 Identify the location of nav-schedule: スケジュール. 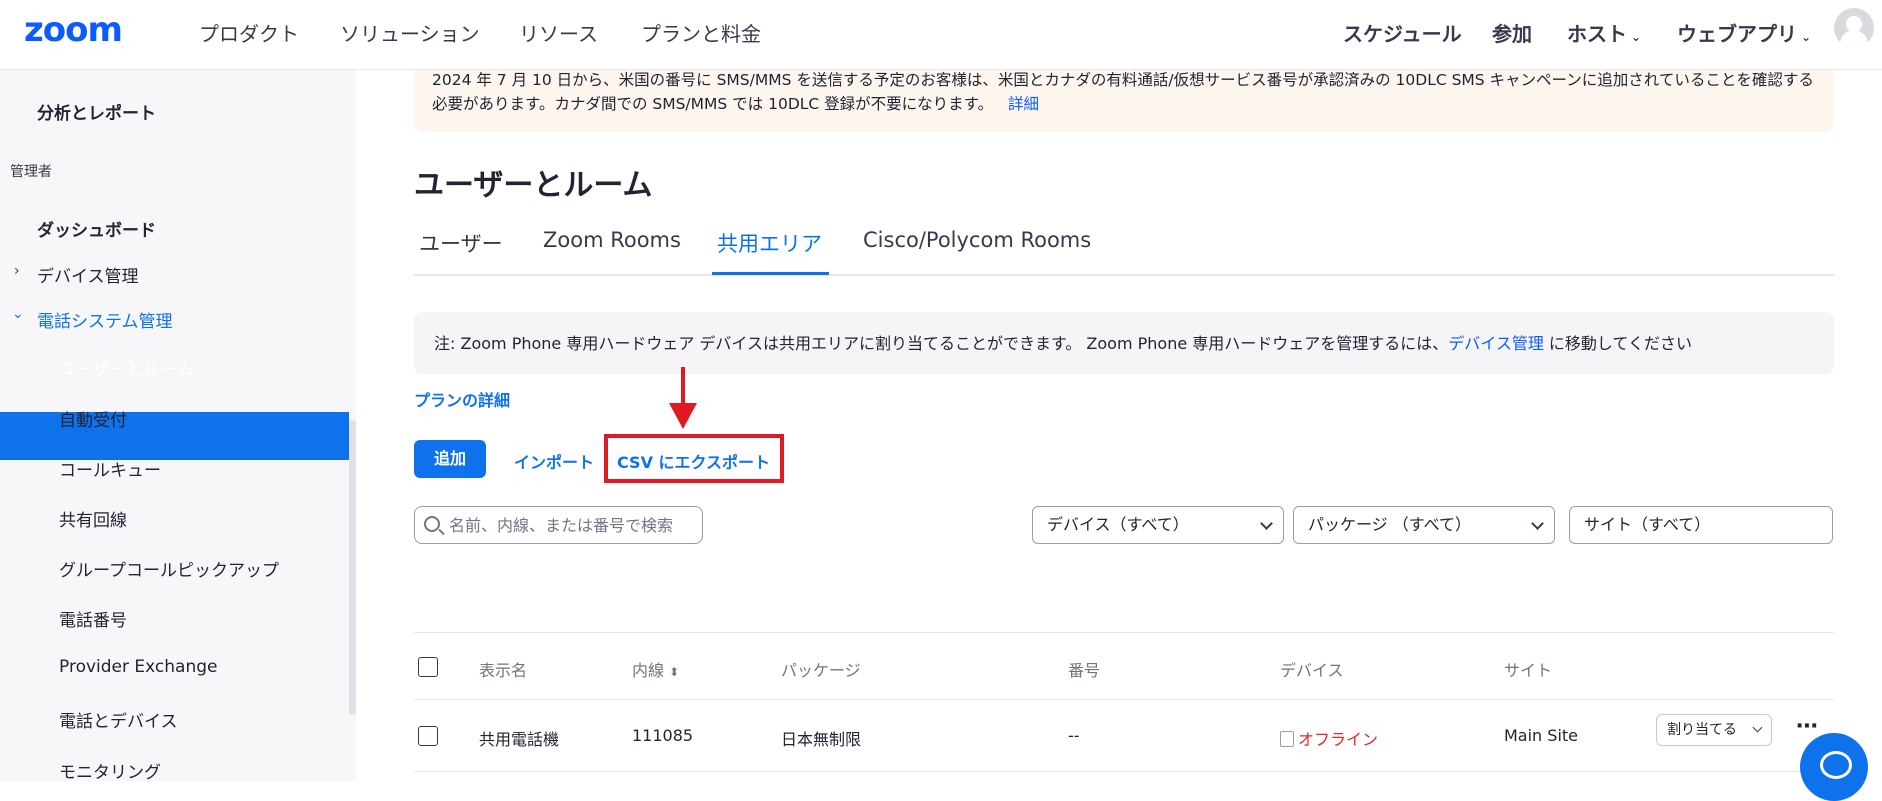
(1402, 32).